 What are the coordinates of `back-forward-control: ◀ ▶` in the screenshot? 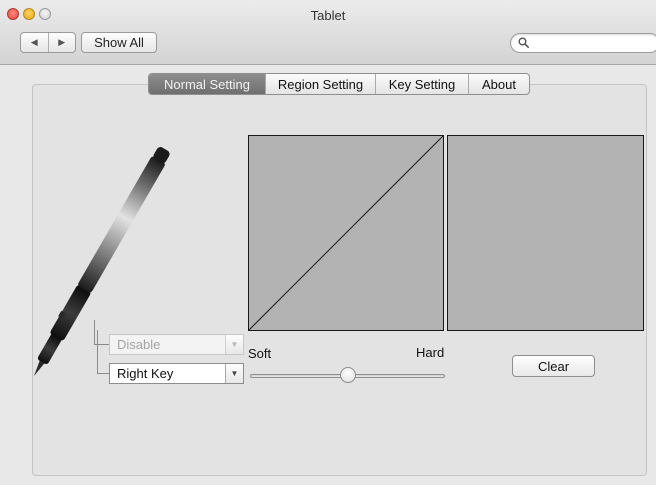 It's located at (48, 42).